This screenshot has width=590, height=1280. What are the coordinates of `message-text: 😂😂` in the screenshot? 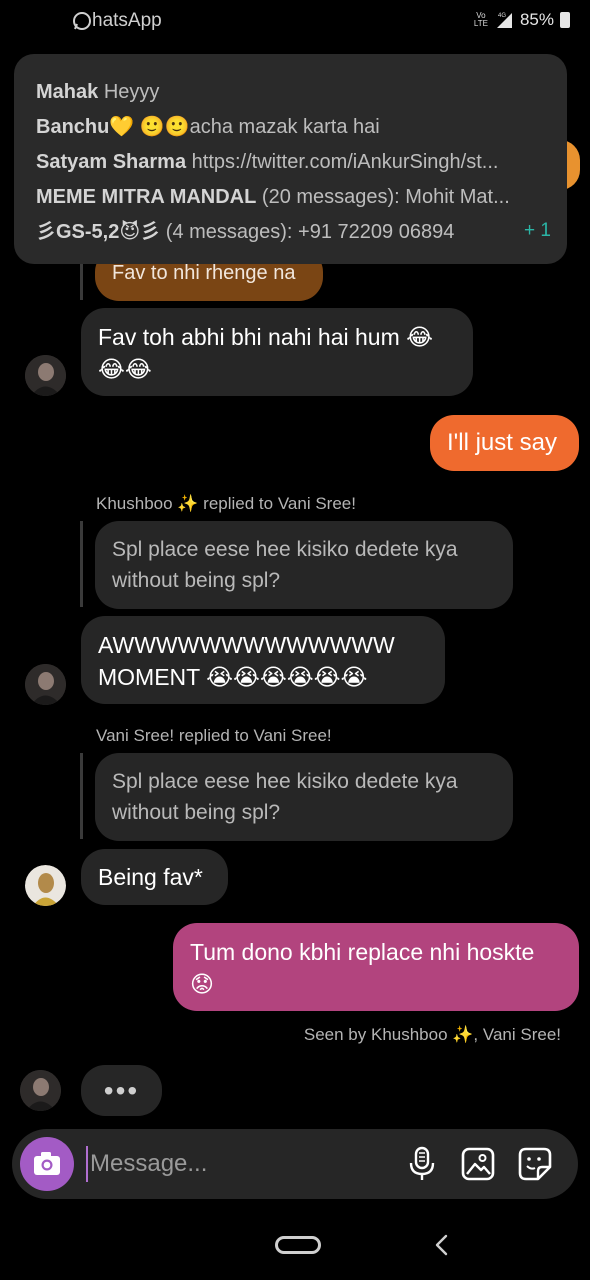 It's located at (125, 369).